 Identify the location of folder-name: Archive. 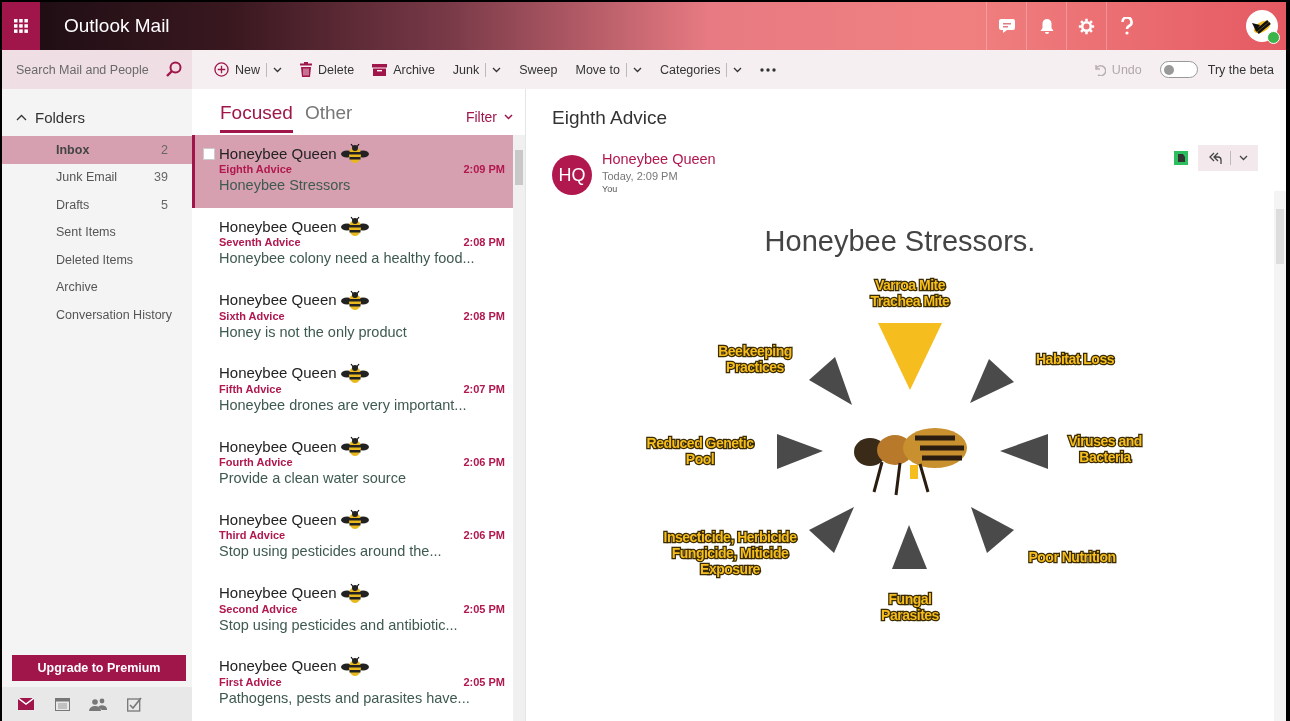
(77, 287).